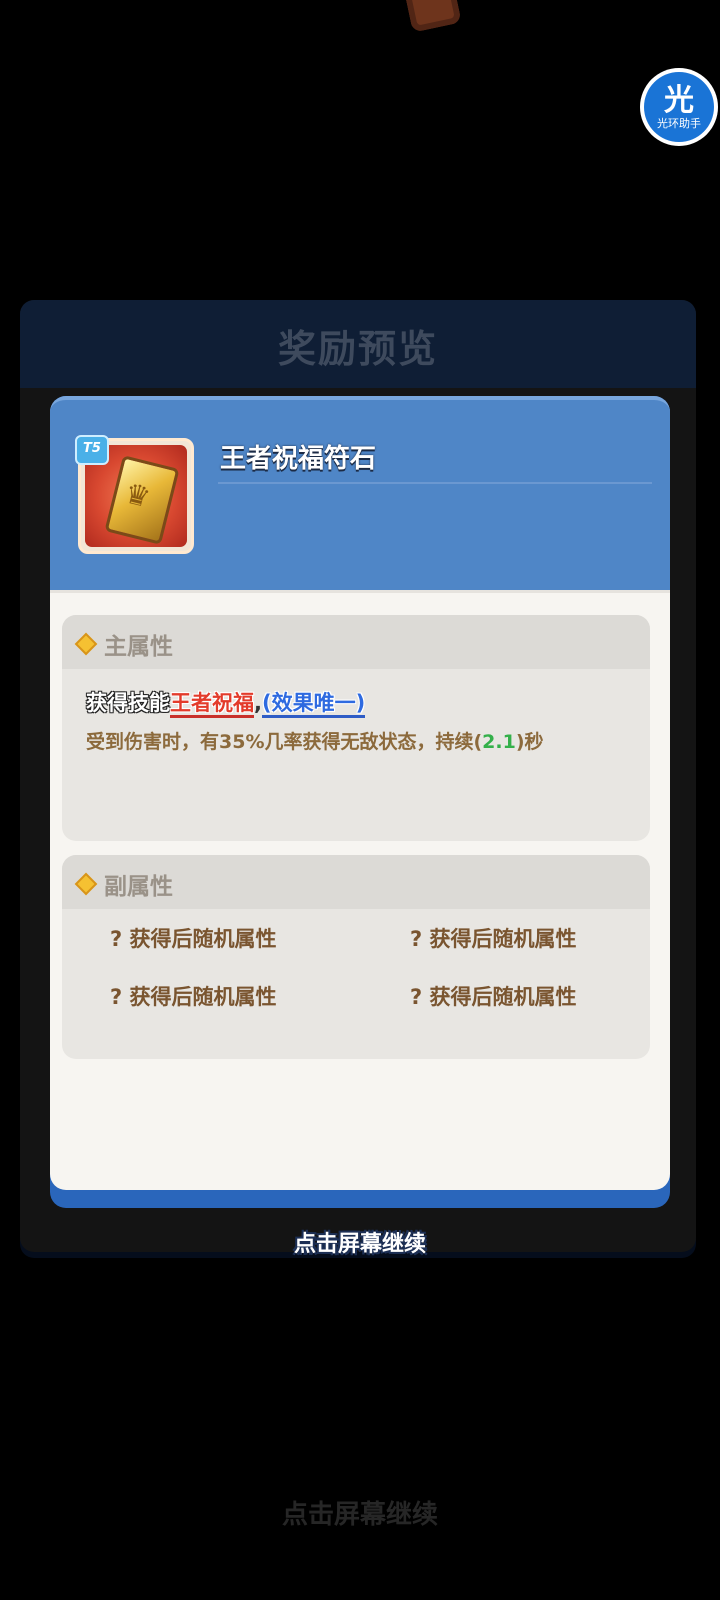 This screenshot has width=720, height=1600. I want to click on skill-prefix: 获得技能, so click(128, 703).